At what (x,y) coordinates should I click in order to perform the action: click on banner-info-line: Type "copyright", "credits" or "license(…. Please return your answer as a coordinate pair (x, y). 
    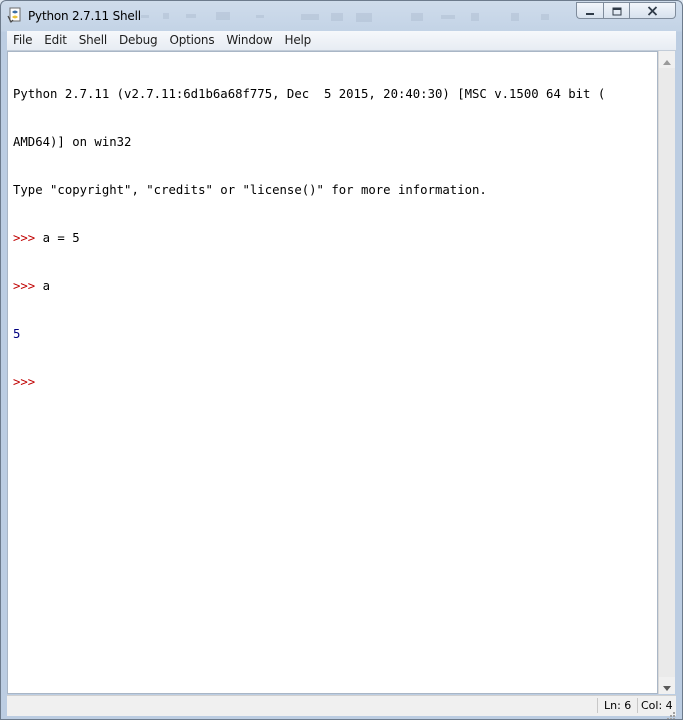
    Looking at the image, I should click on (250, 190).